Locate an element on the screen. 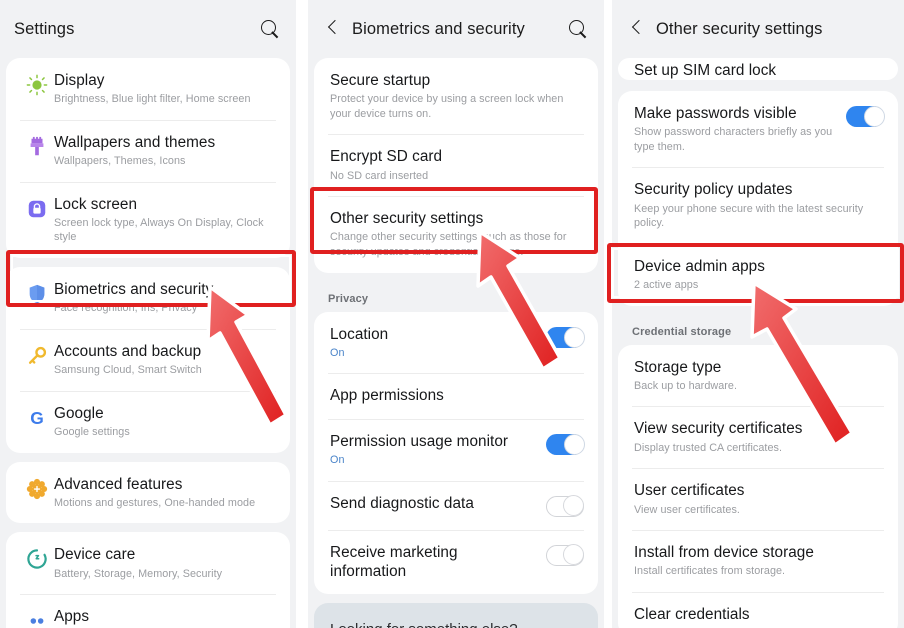 This screenshot has width=904, height=628. row-permission-usage-monitor: Permission usage monitor On is located at coordinates (456, 449).